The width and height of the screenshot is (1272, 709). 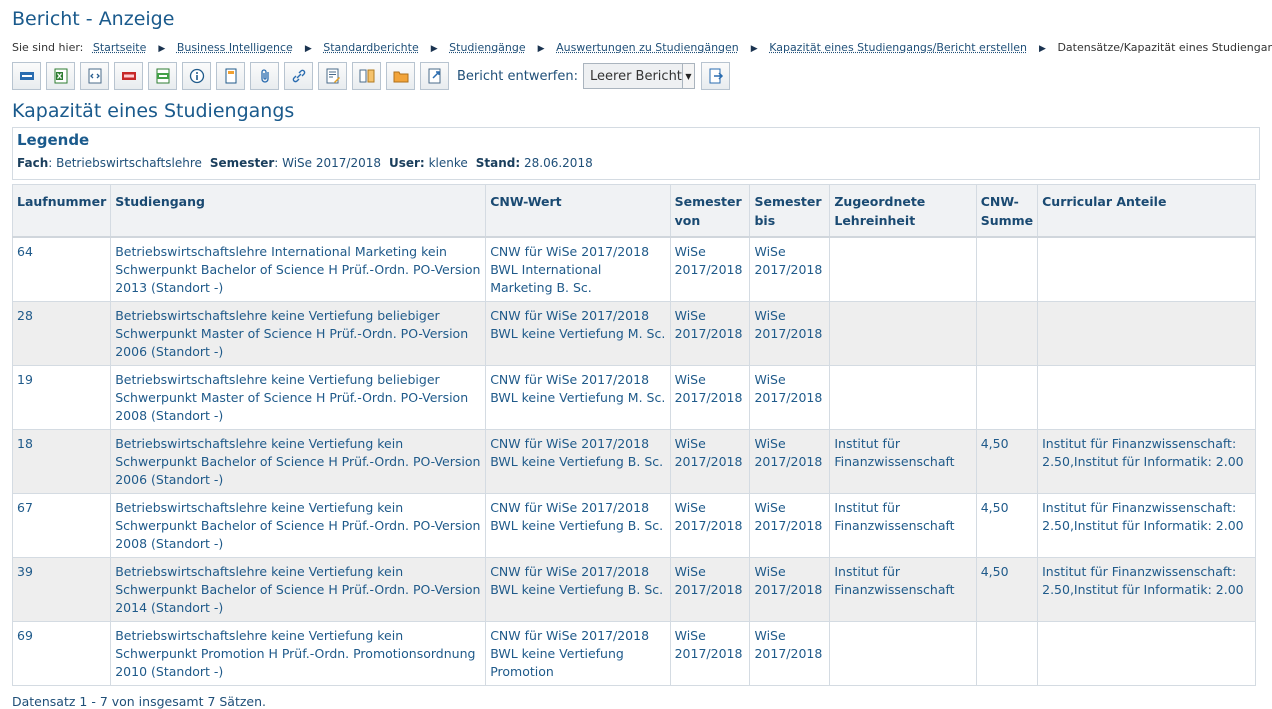 I want to click on design-report-select: Leerer Bericht ▼, so click(x=639, y=76).